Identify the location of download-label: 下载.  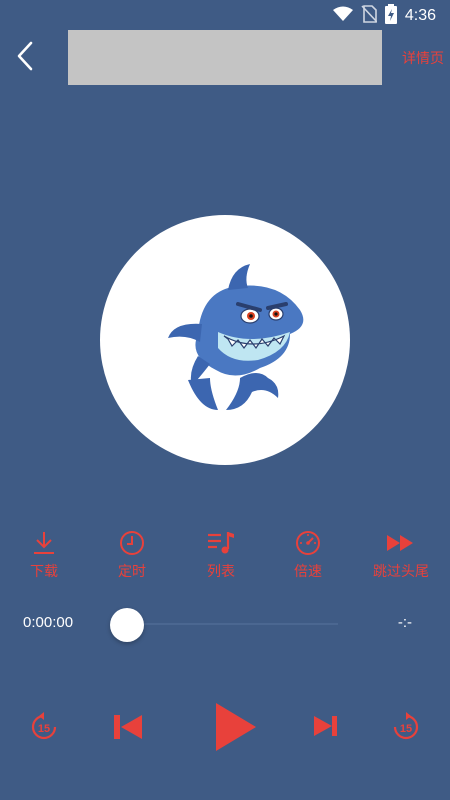
(44, 572).